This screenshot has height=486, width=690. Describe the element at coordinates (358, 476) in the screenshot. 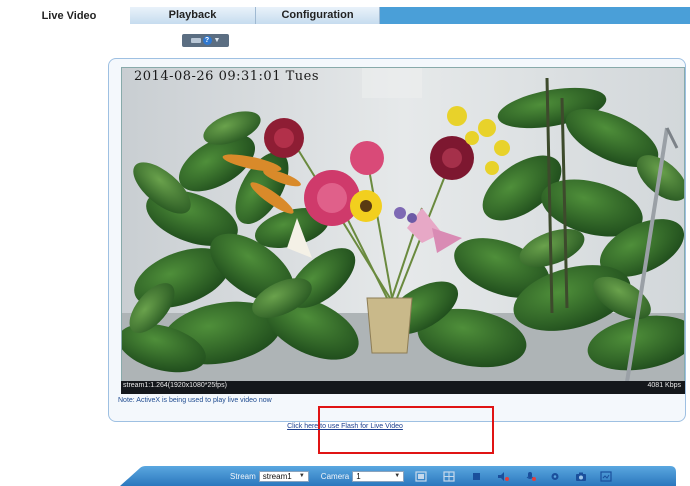

I see `camera-select-value: 1` at that location.